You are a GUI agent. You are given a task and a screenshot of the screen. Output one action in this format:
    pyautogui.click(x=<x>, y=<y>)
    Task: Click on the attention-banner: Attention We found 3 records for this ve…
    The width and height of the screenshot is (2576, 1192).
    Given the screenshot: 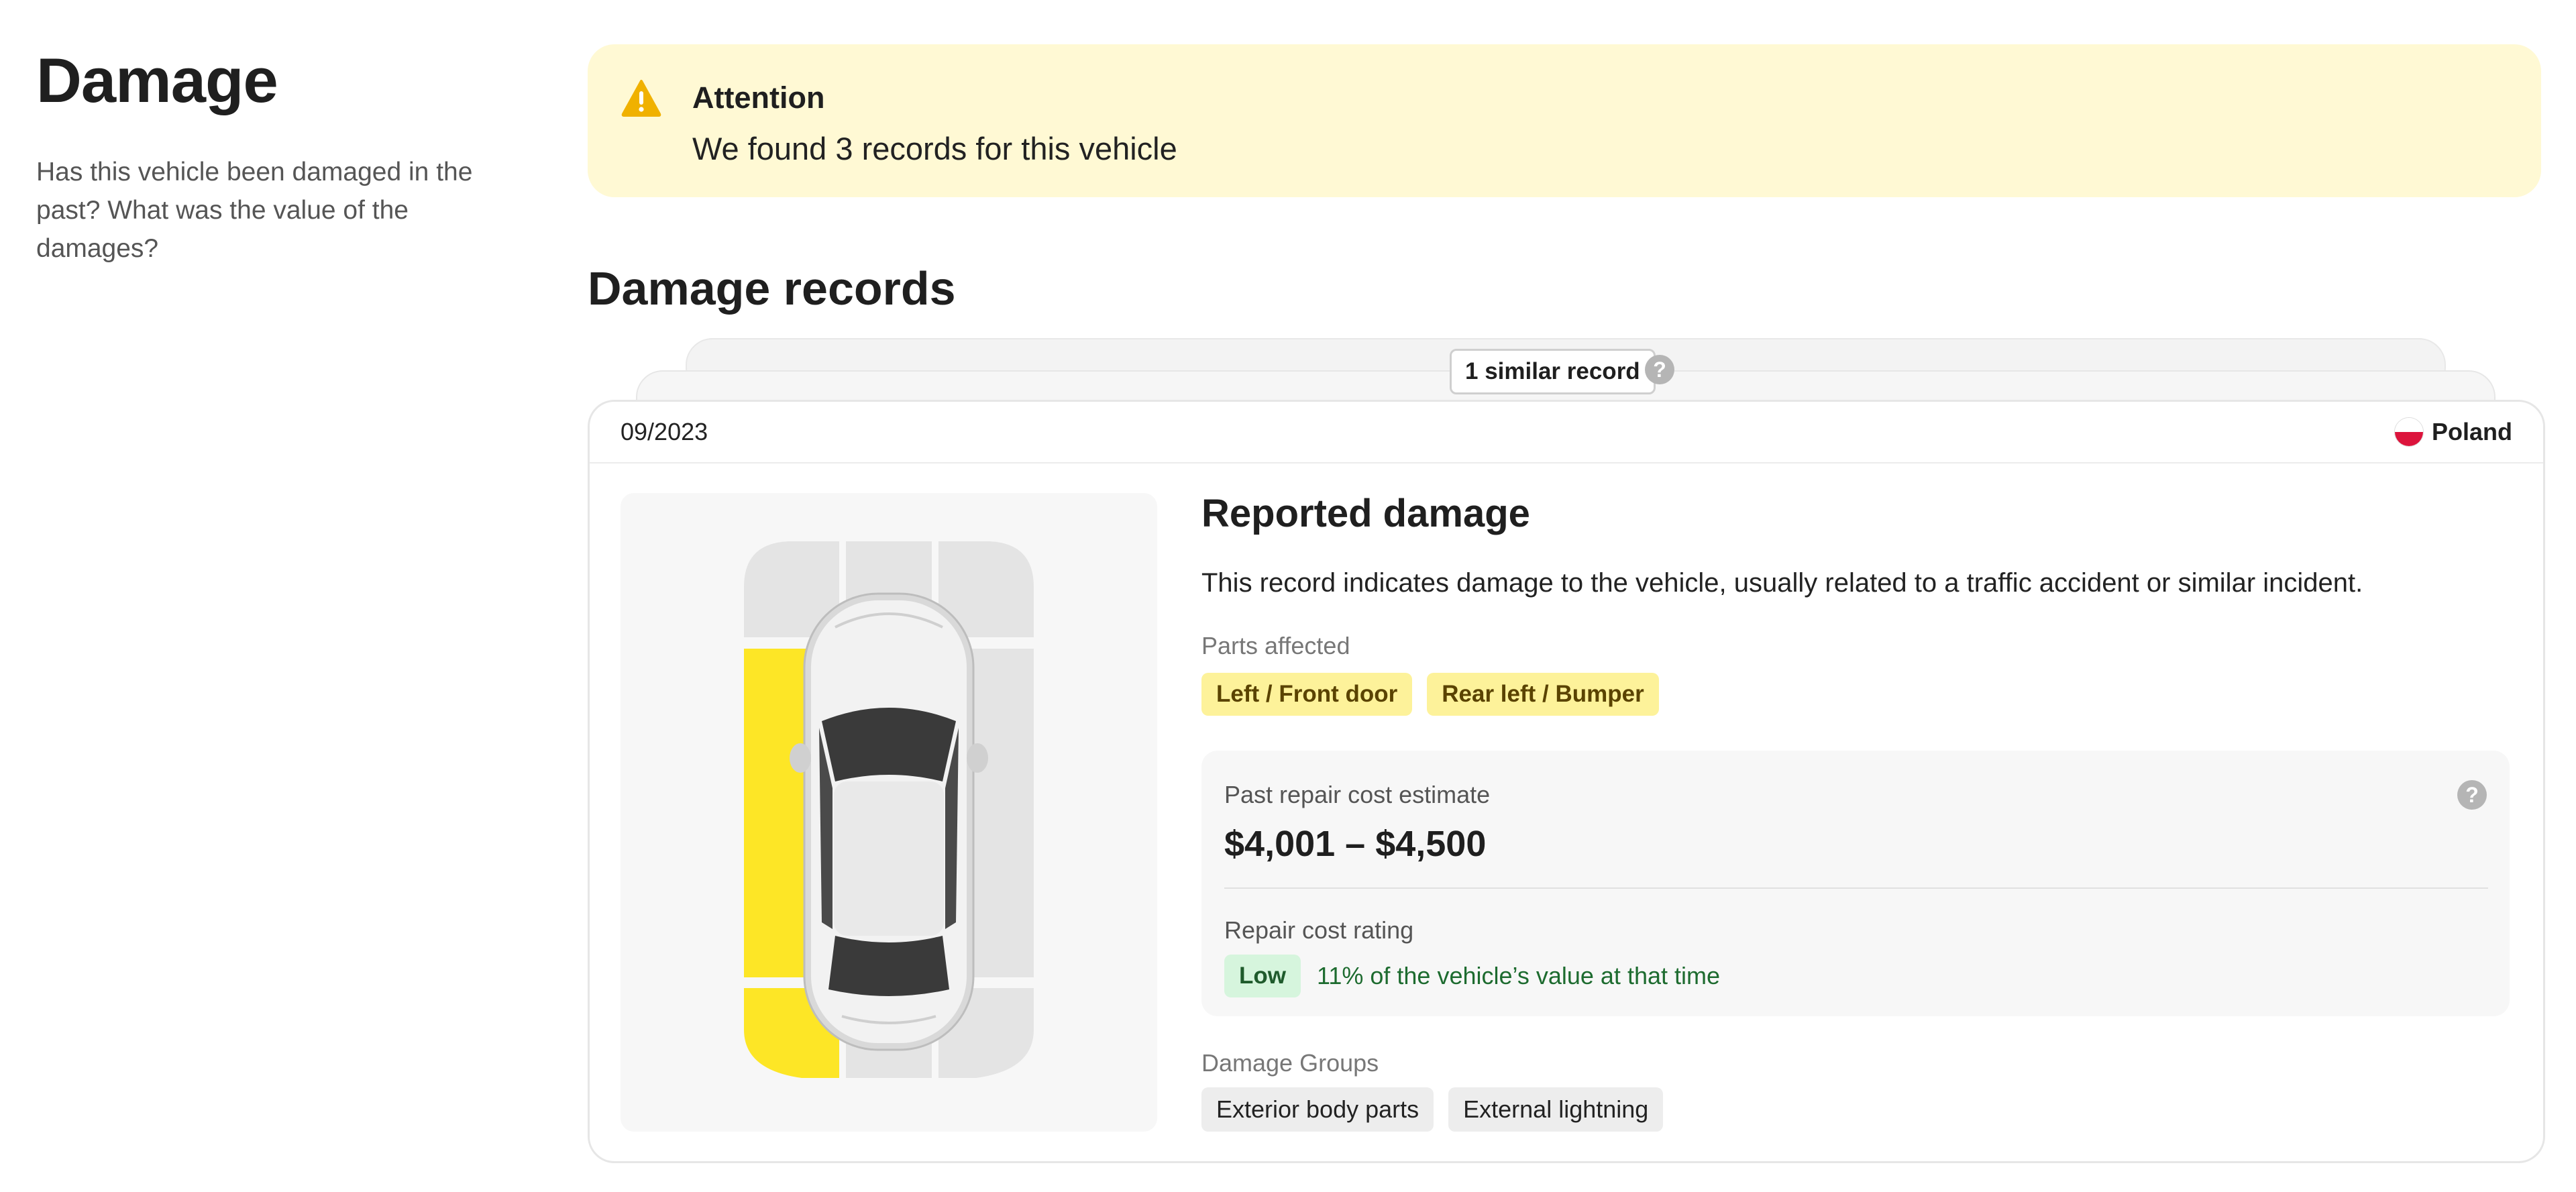 What is the action you would take?
    pyautogui.click(x=1564, y=120)
    